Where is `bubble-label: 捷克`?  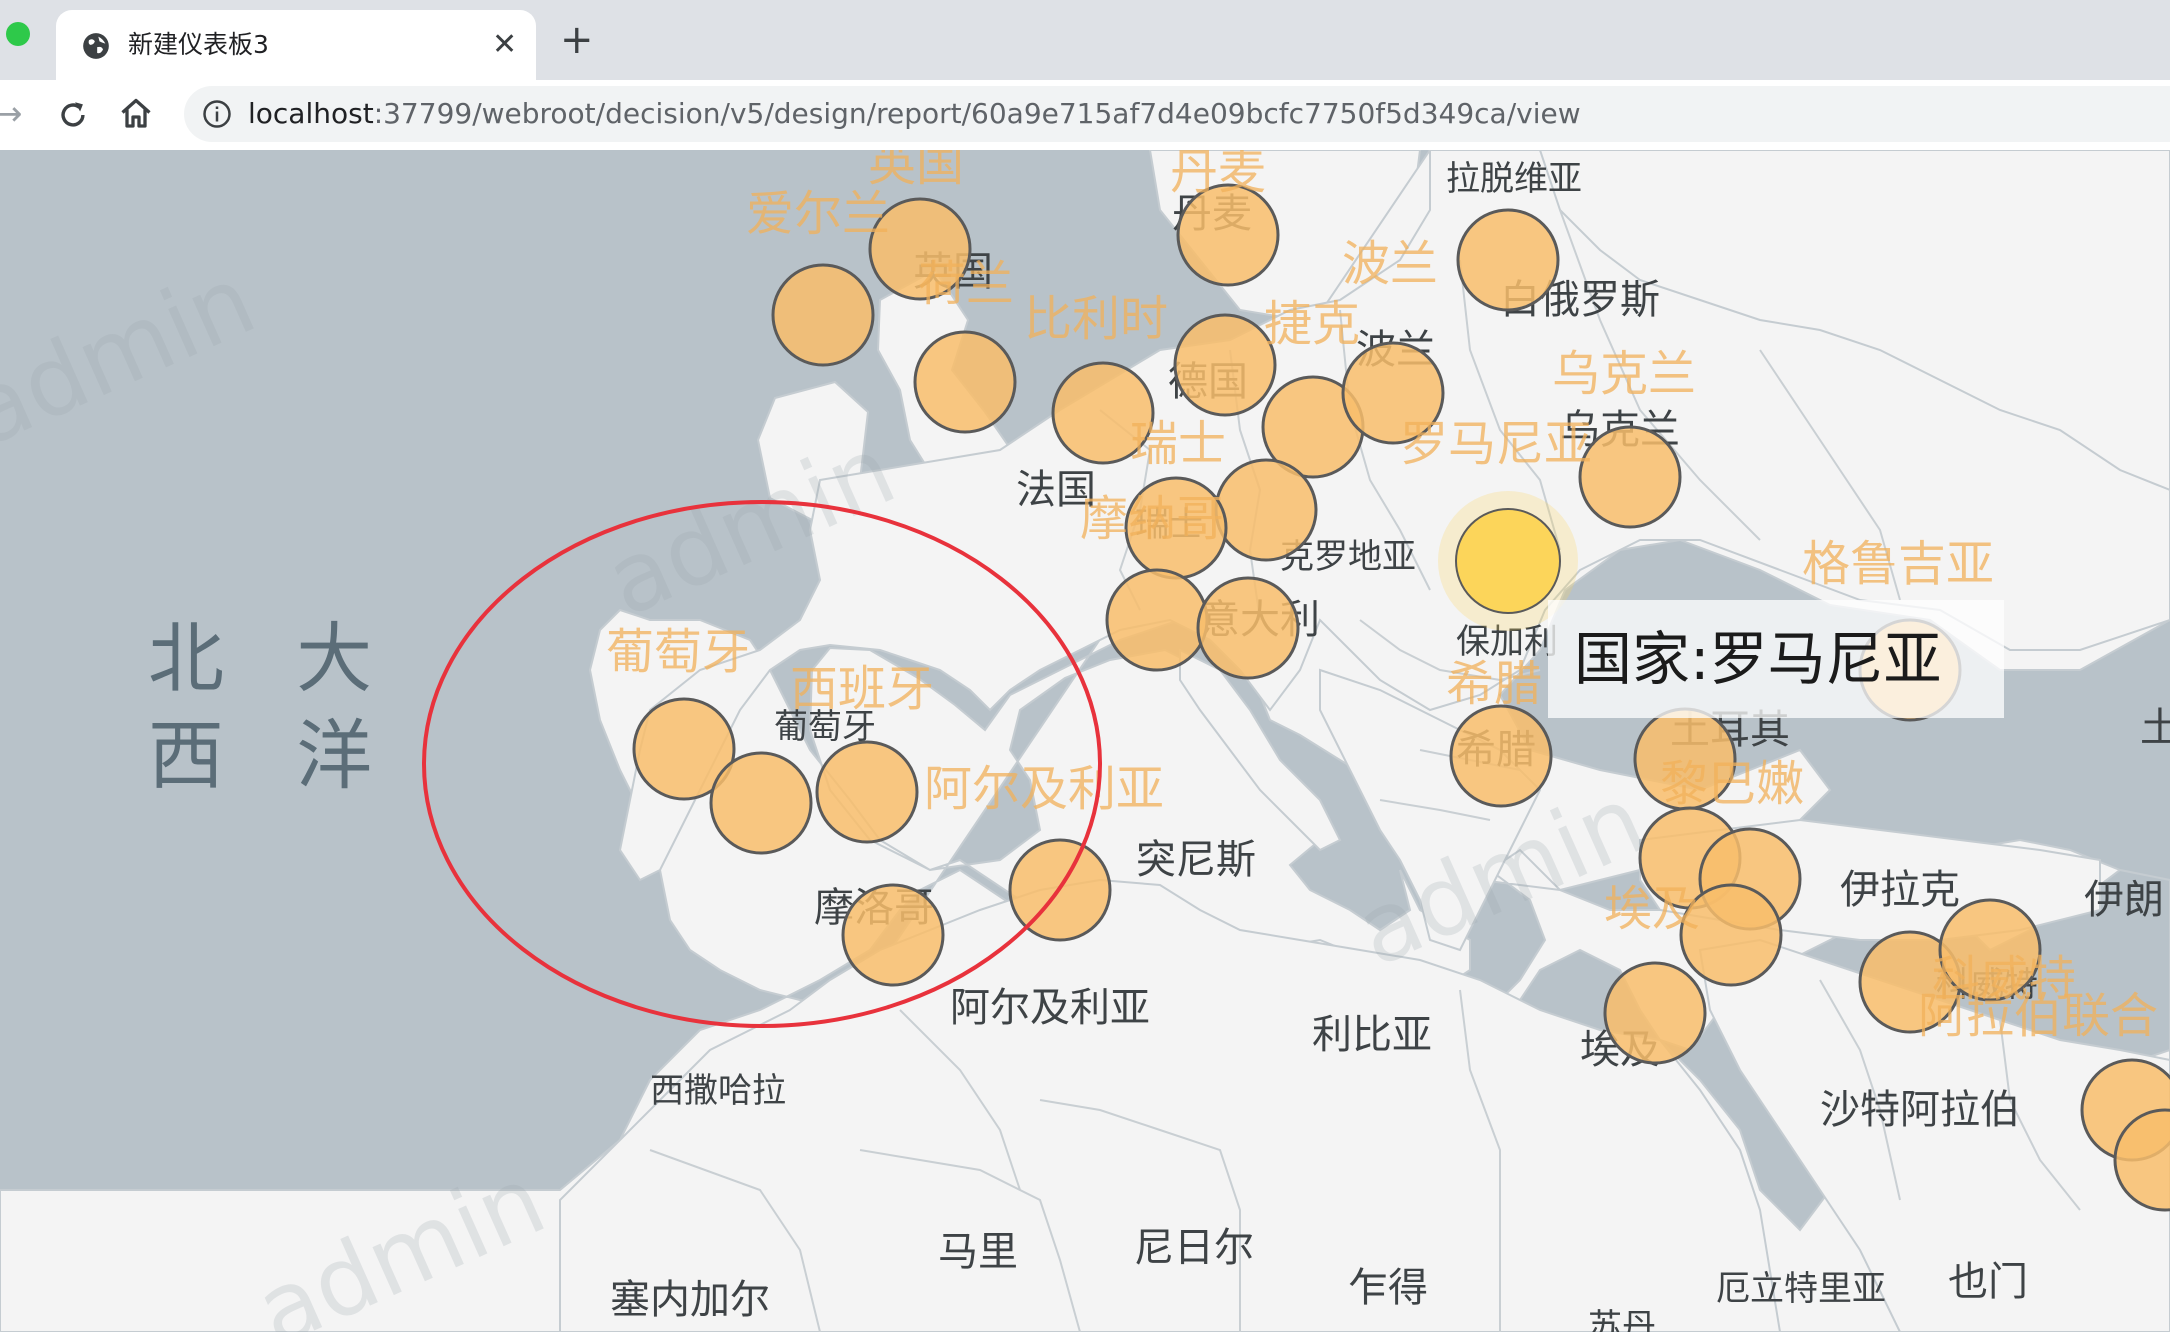 bubble-label: 捷克 is located at coordinates (1312, 324).